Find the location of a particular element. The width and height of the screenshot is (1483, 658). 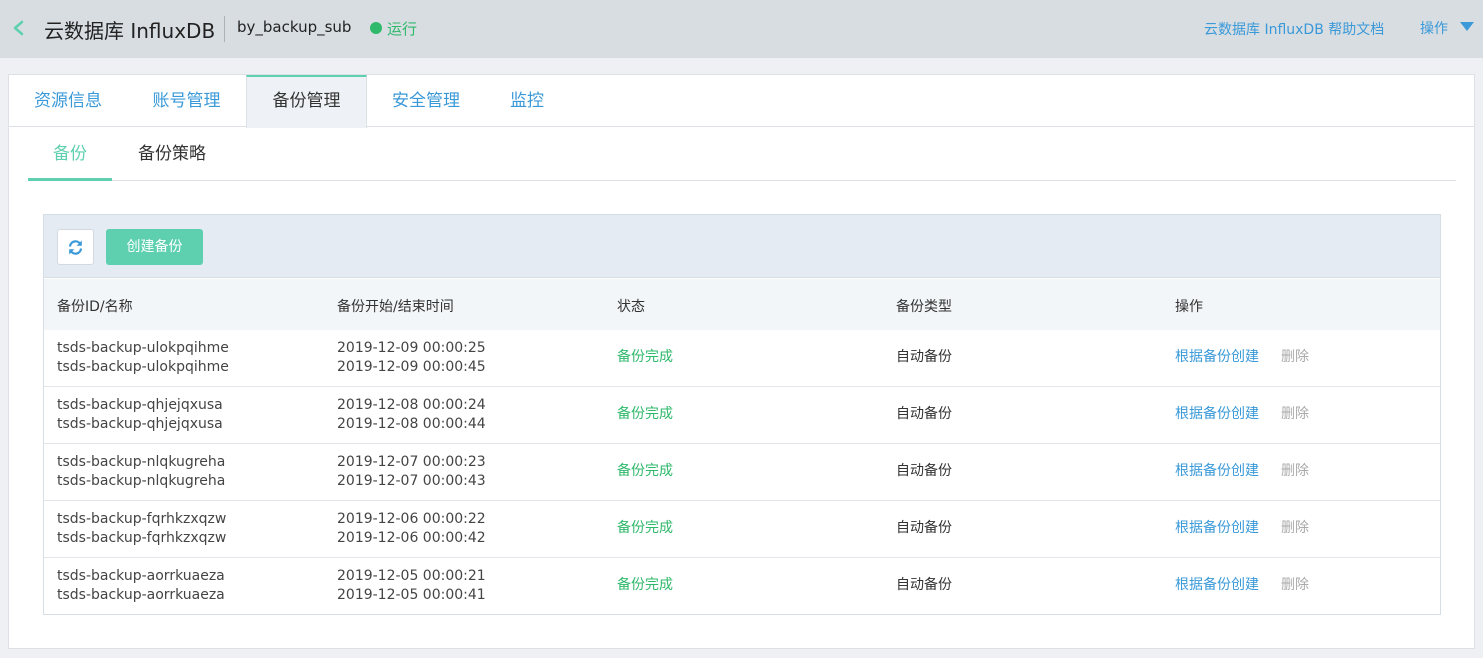

backup-id: tsds-backup-nlqkugreha is located at coordinates (141, 462).